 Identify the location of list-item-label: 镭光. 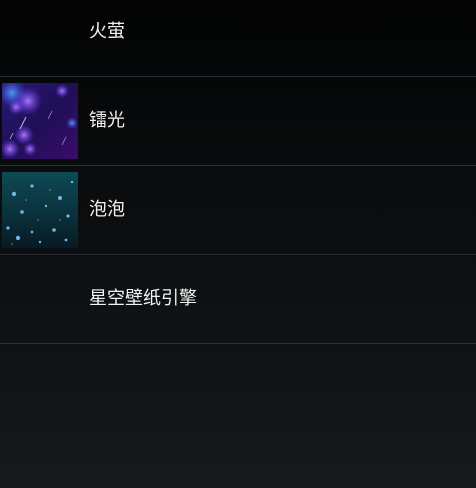
(107, 120).